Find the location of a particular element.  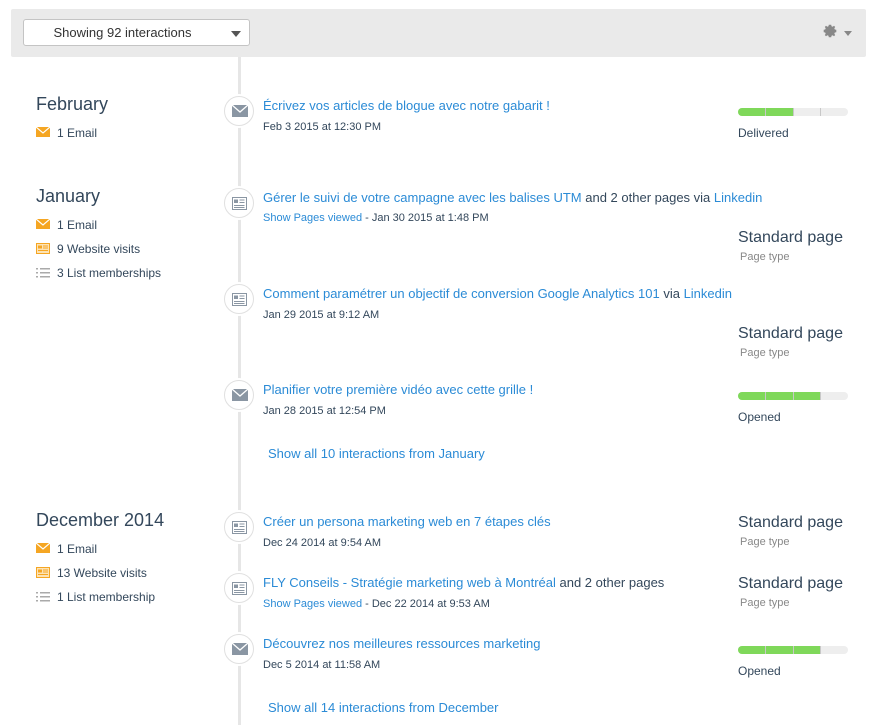

interaction-date: Jan 28 2015 at 12:54 PM is located at coordinates (324, 411).